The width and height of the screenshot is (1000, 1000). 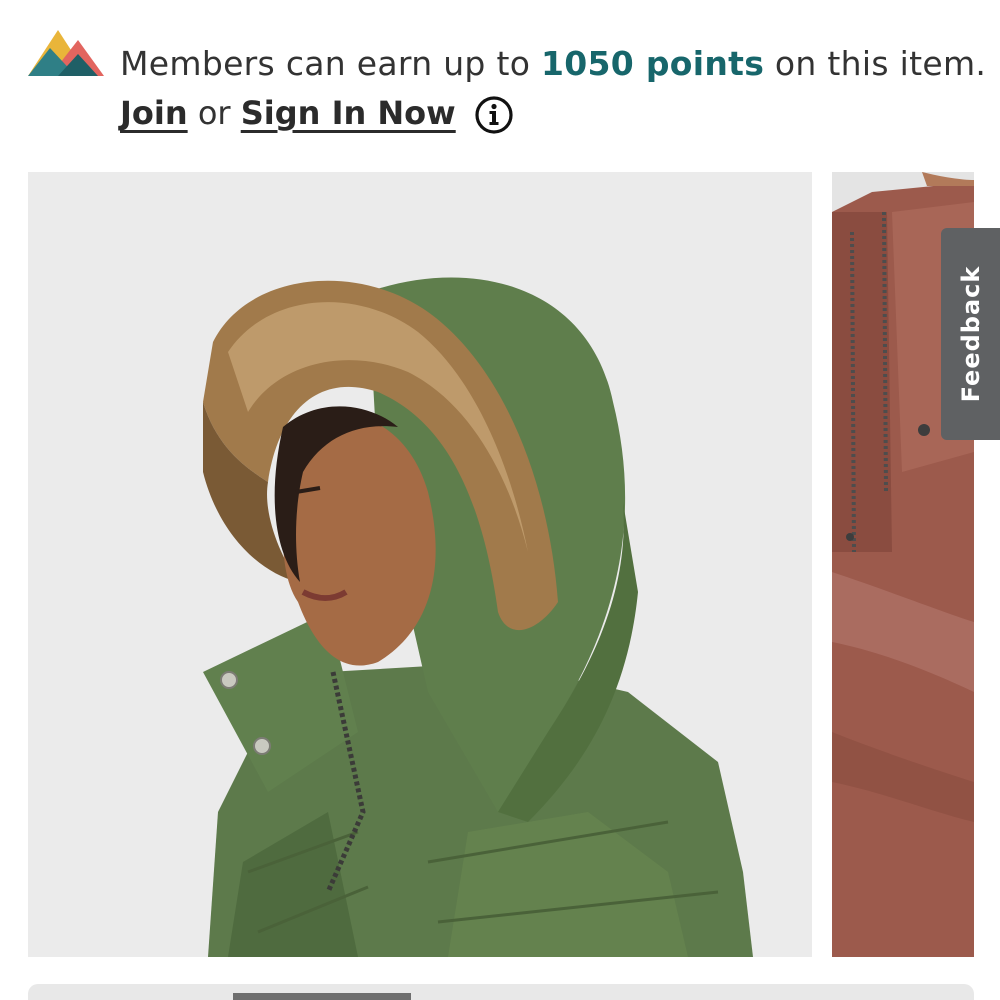 What do you see at coordinates (652, 63) in the screenshot?
I see `rewards-points: 1050 points` at bounding box center [652, 63].